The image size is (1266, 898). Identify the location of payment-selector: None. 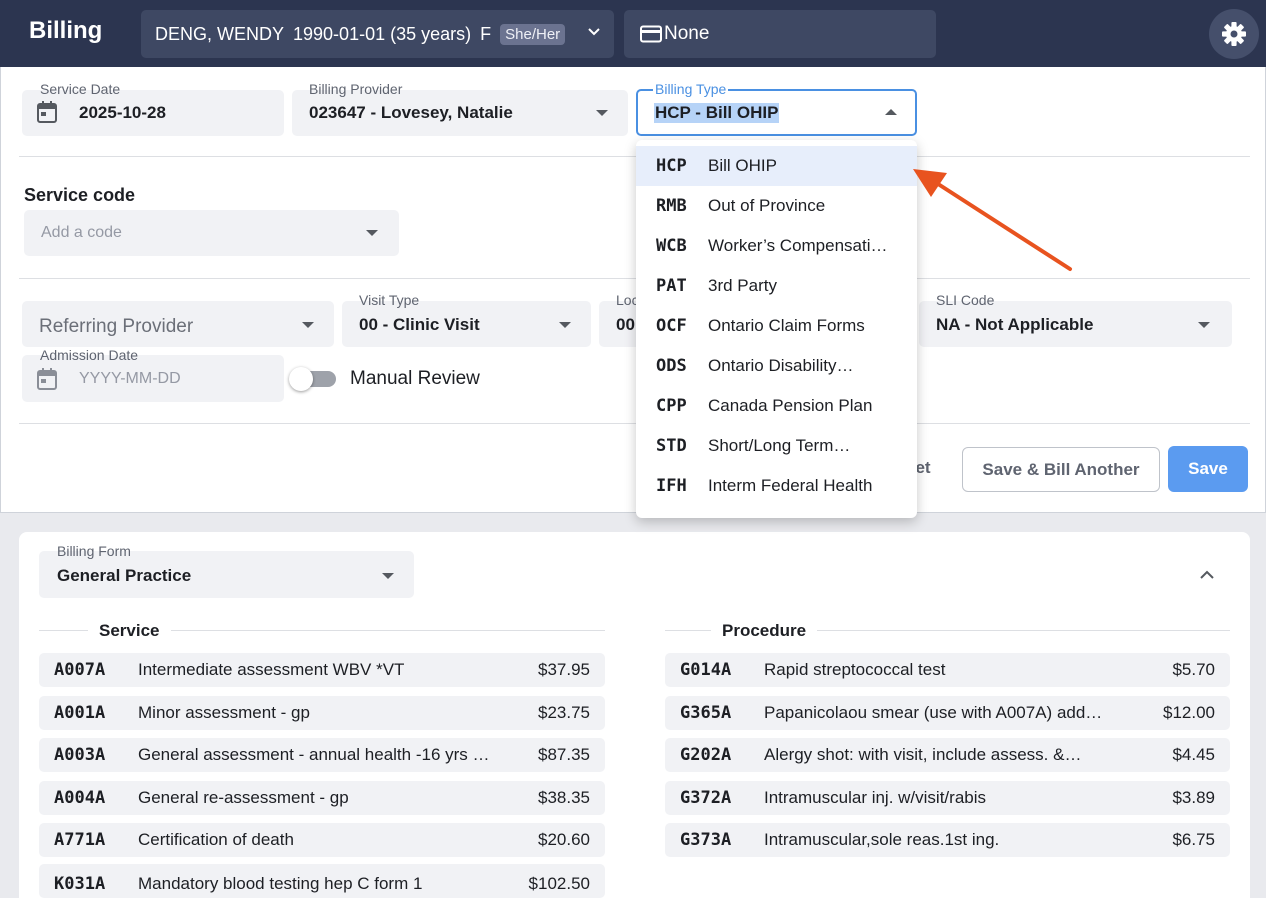
(780, 34).